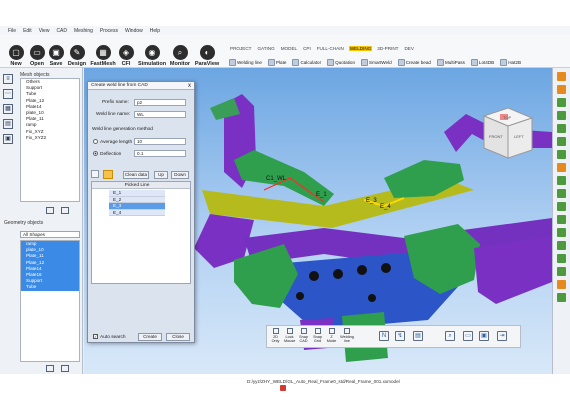 The width and height of the screenshot is (570, 400). What do you see at coordinates (141, 86) in the screenshot?
I see `dialog-title-bar: Create weld line from CAD x` at bounding box center [141, 86].